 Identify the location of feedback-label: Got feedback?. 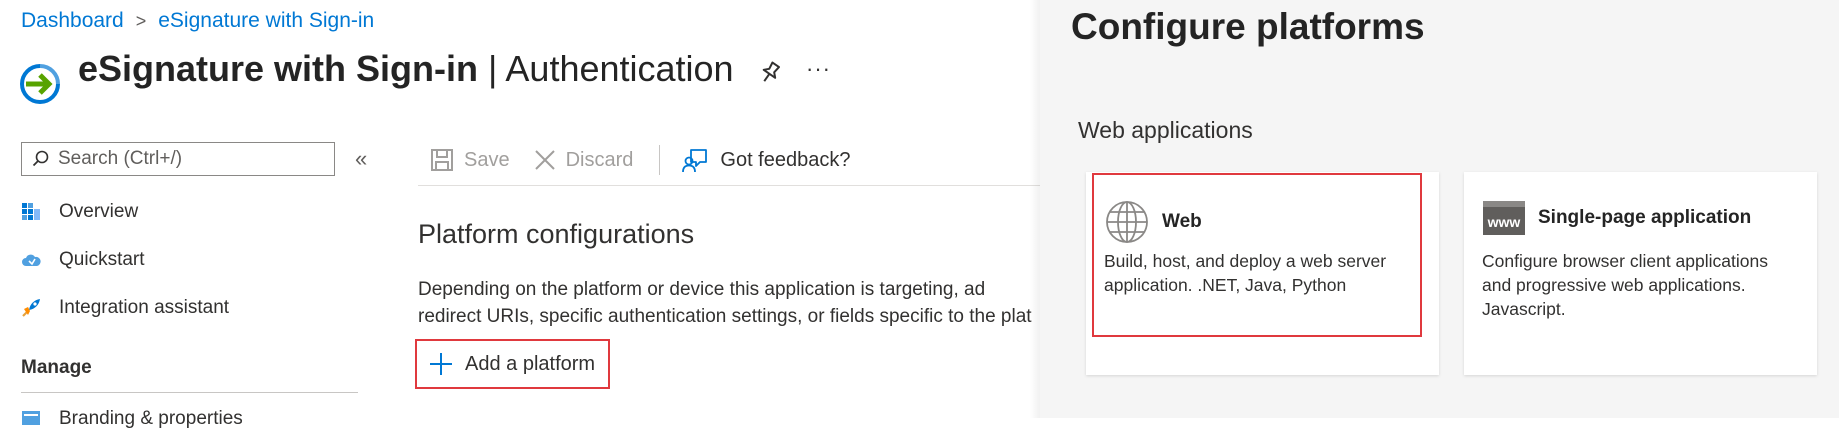
(785, 159).